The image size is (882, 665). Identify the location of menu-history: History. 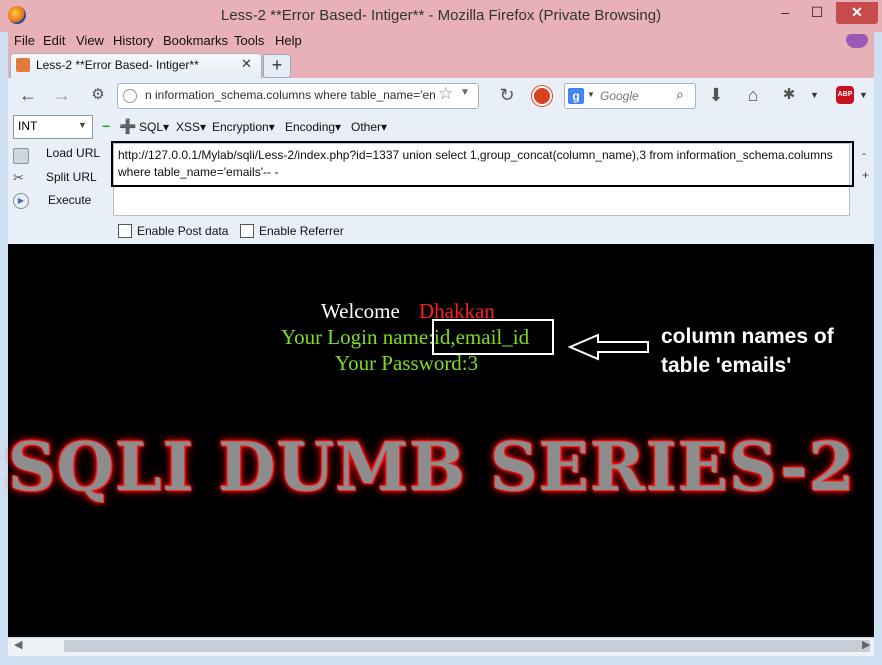
(133, 40).